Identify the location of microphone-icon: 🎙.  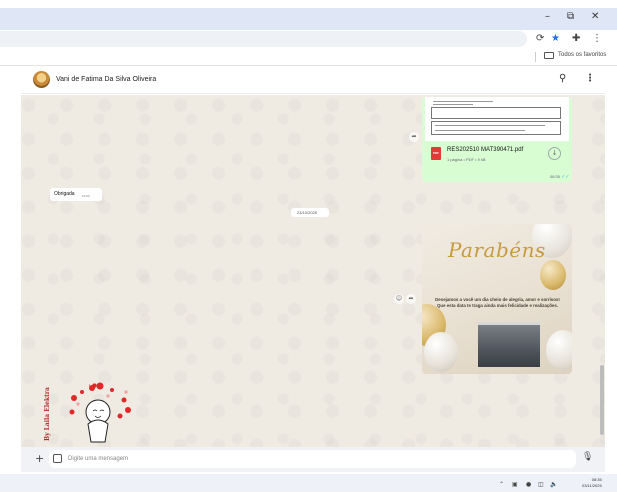
(587, 457).